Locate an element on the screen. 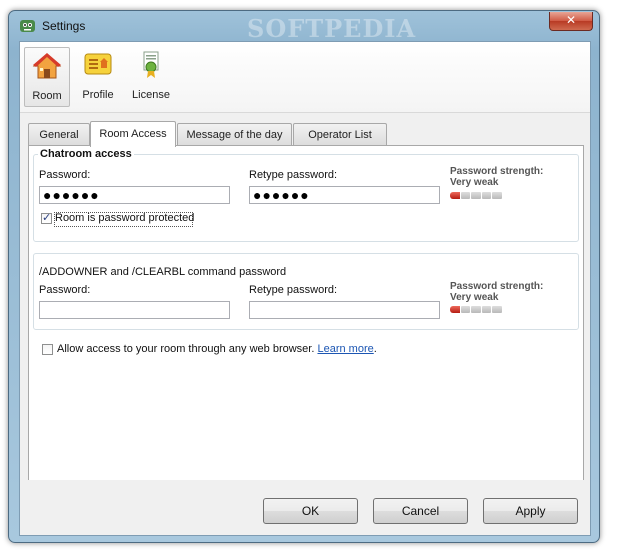 The height and width of the screenshot is (555, 618). checkmark-icon: ✓ is located at coordinates (47, 218).